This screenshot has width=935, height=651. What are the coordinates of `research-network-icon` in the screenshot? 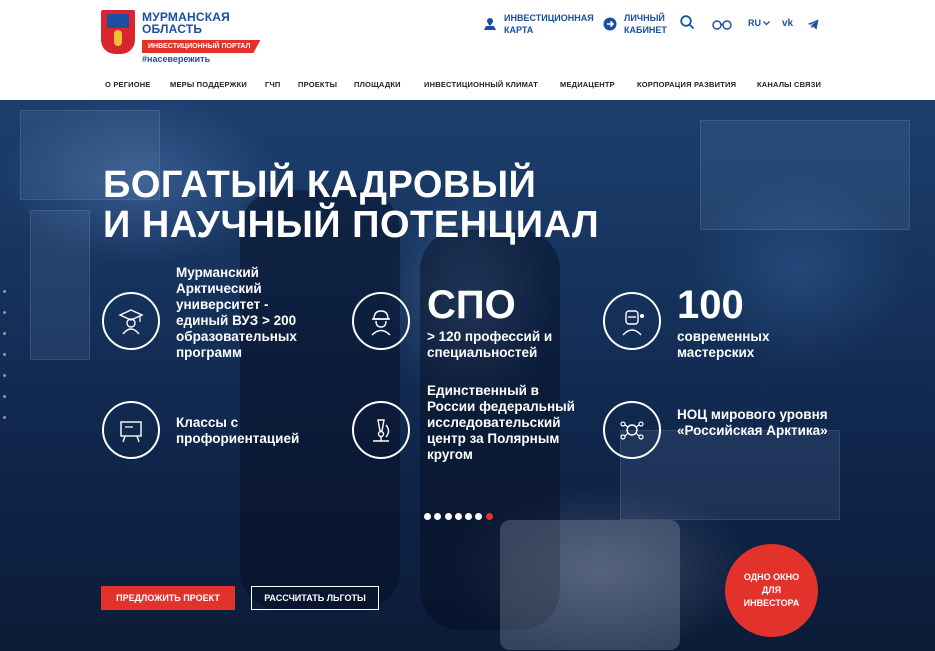 It's located at (632, 430).